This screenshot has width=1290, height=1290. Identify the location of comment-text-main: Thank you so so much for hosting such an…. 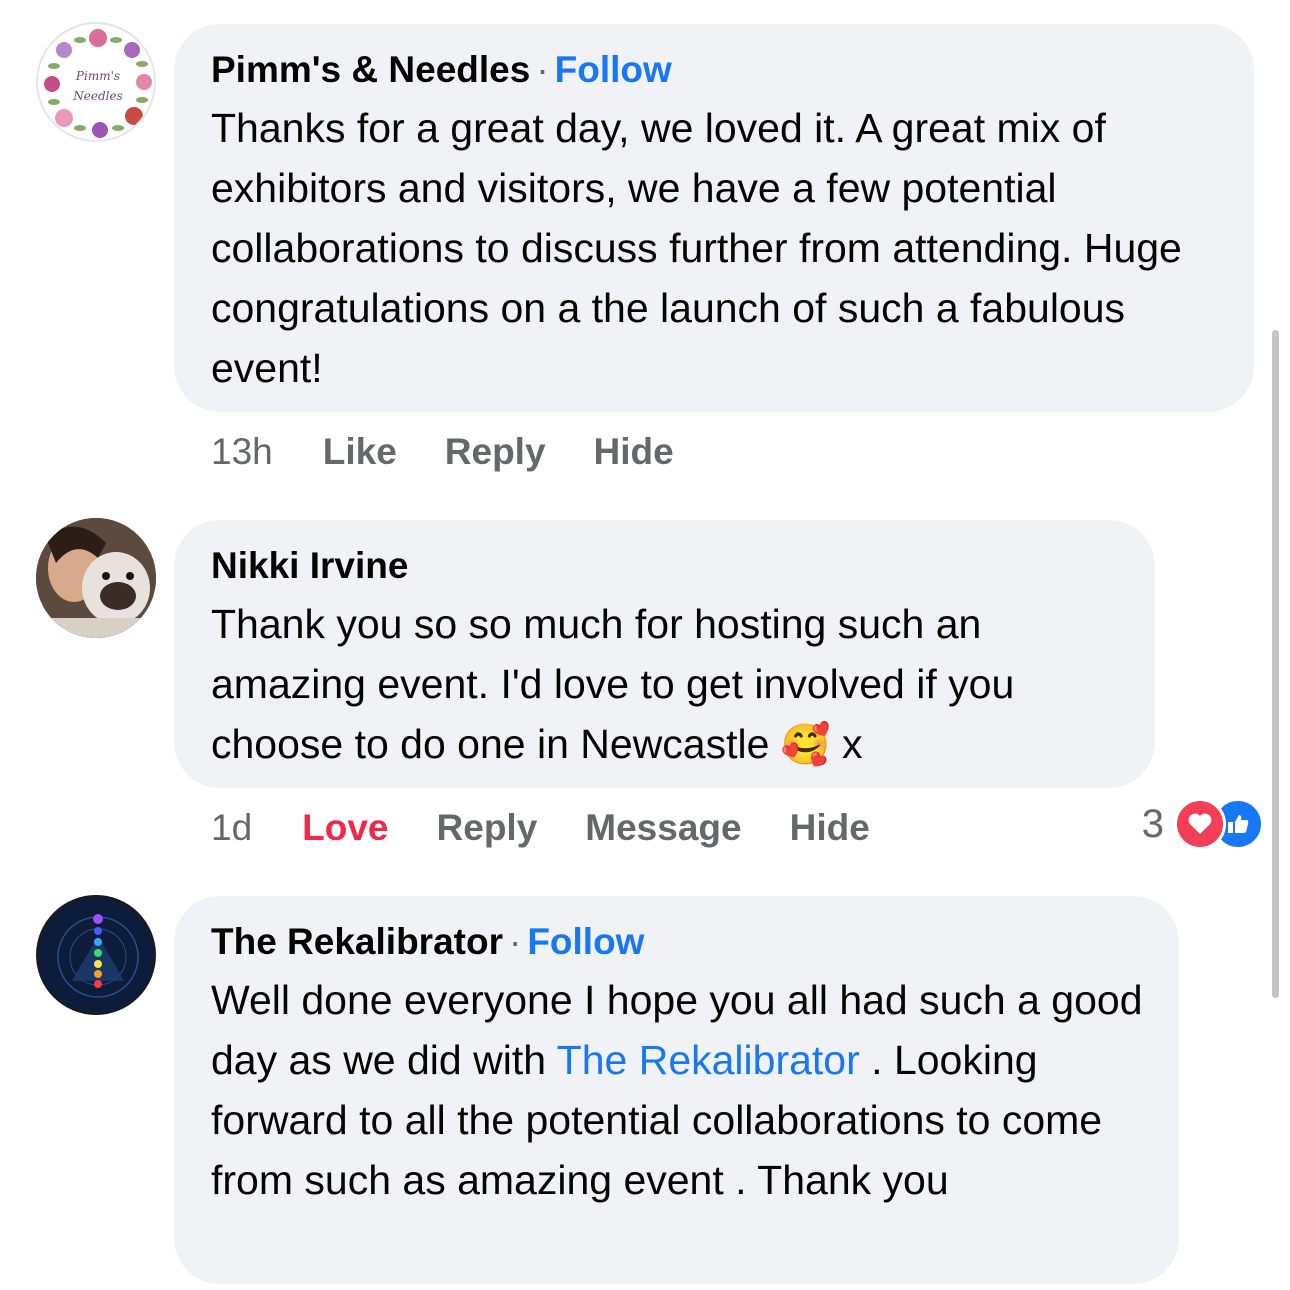
(613, 684).